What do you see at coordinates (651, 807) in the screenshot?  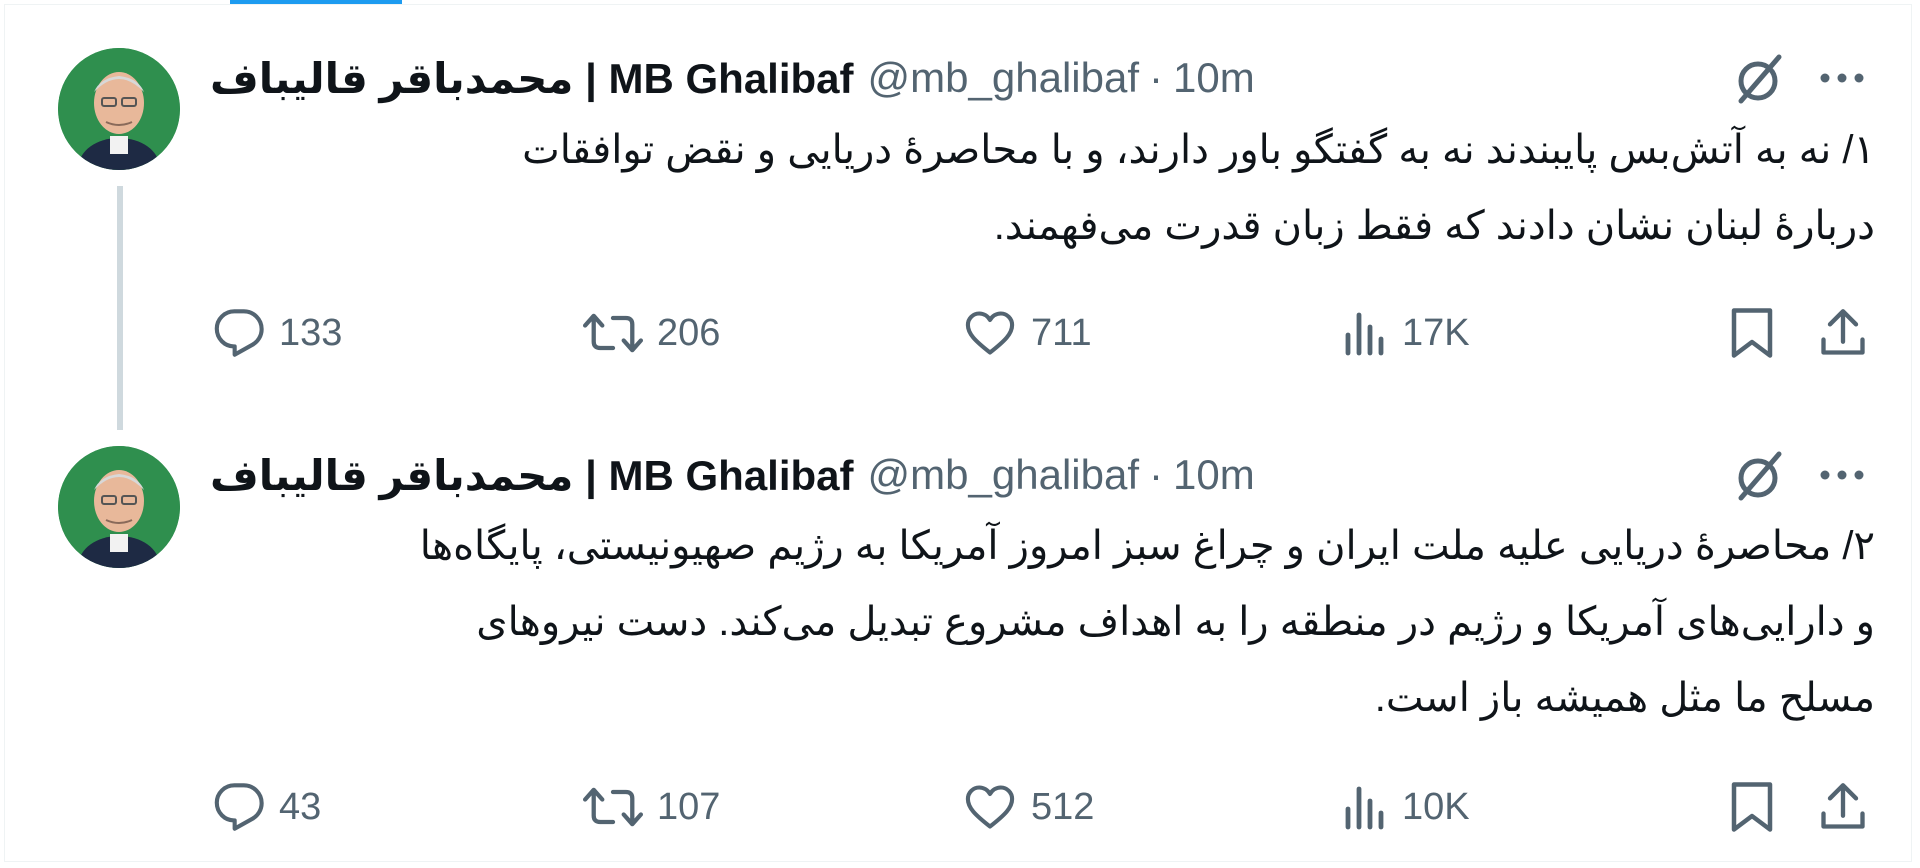 I see `repost-button: 107` at bounding box center [651, 807].